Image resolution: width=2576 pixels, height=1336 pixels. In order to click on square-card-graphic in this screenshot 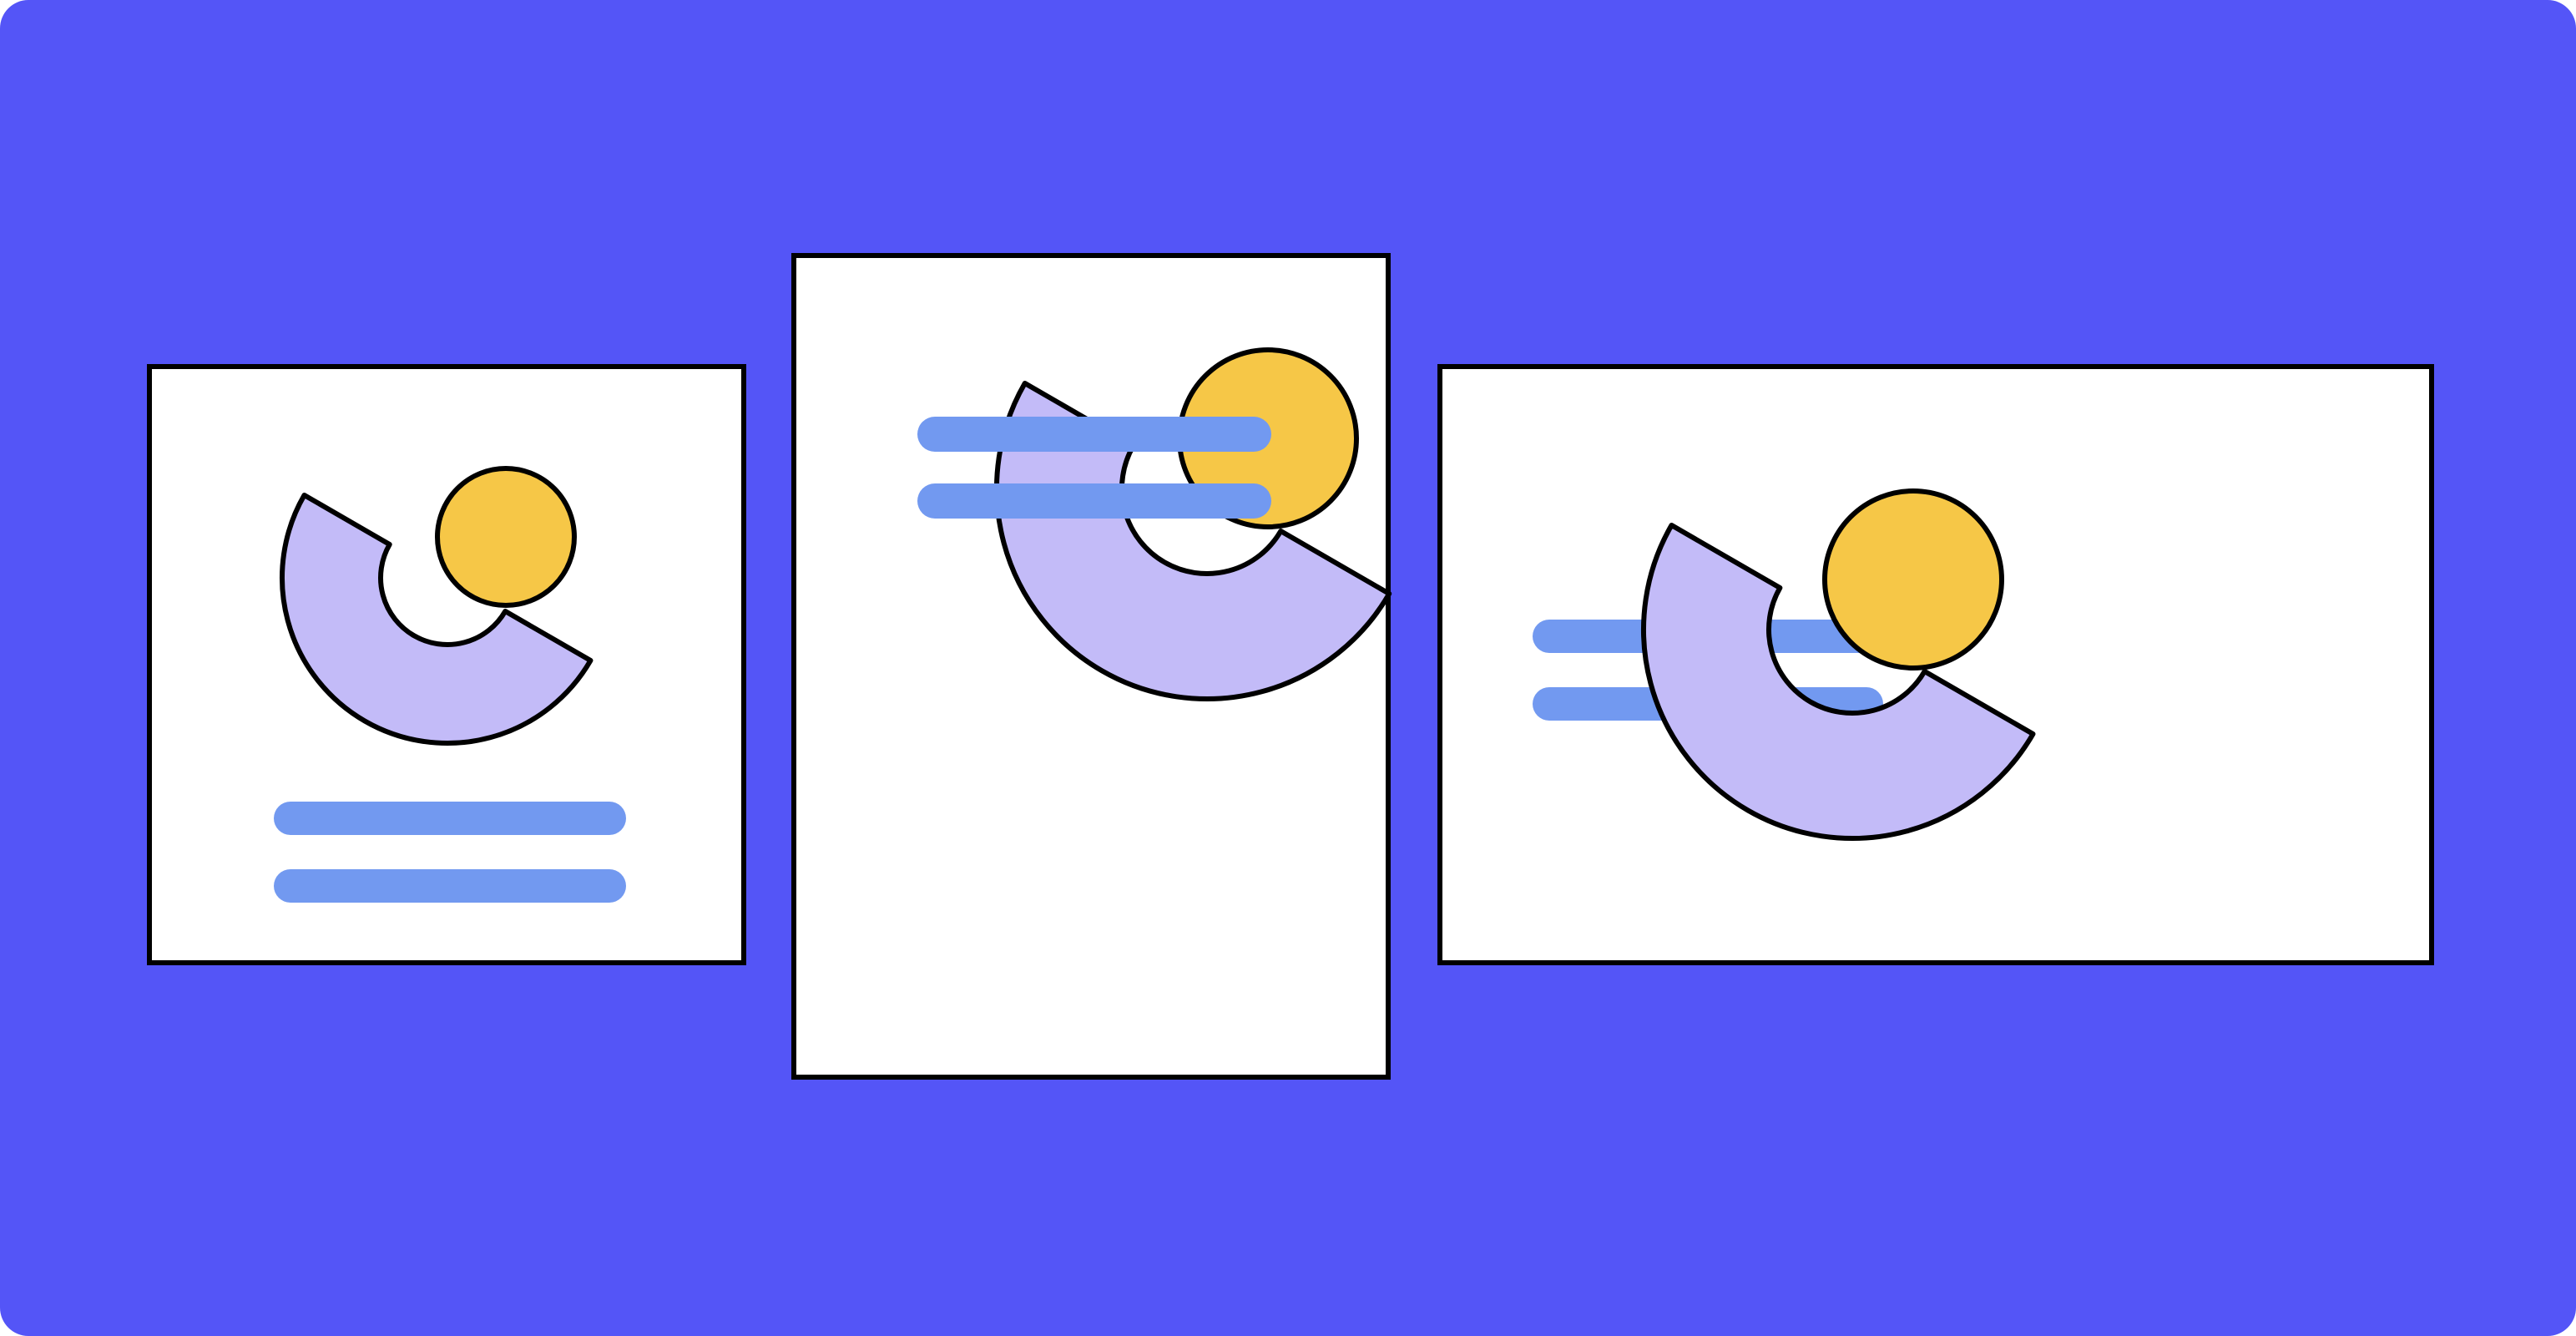, I will do `click(450, 684)`.